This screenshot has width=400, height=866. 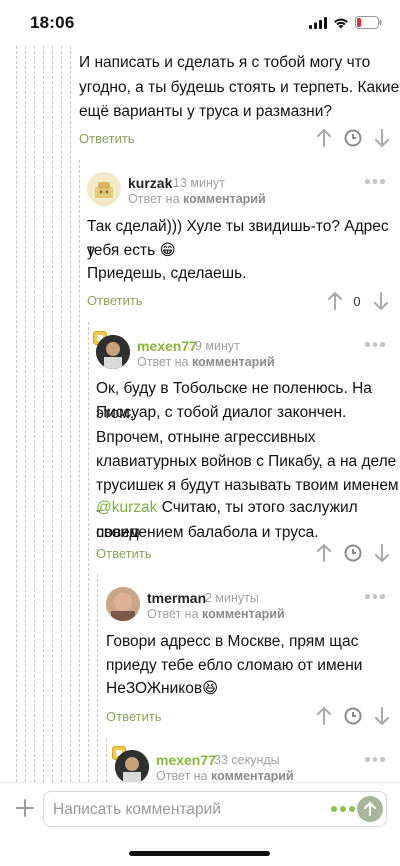 I want to click on comment-3-line-1: Говори адресс в Москве, прям щас, so click(x=232, y=641).